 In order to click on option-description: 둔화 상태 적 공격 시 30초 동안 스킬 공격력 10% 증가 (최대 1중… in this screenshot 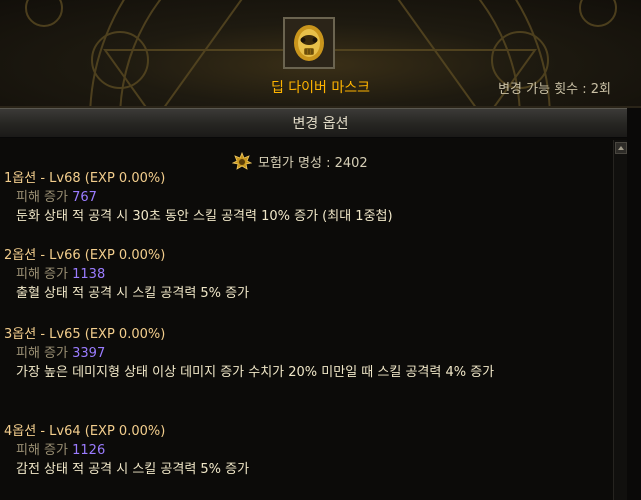, I will do `click(204, 216)`.